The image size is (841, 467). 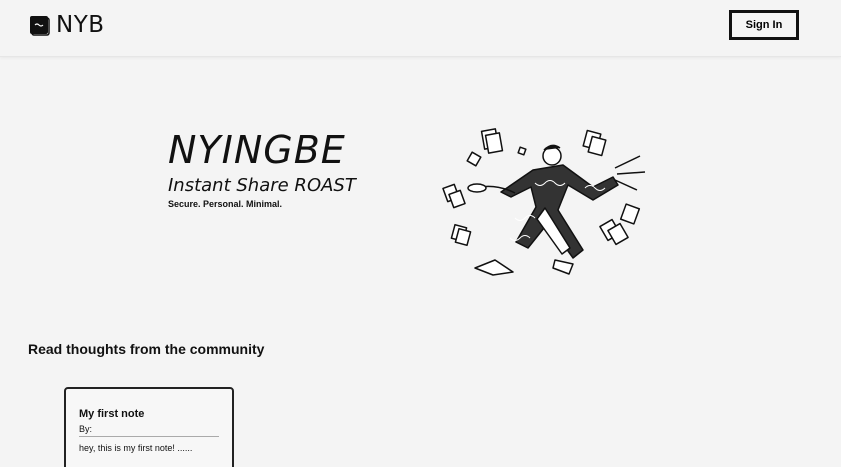 What do you see at coordinates (146, 349) in the screenshot?
I see `community-section-title: Read thoughts from the community` at bounding box center [146, 349].